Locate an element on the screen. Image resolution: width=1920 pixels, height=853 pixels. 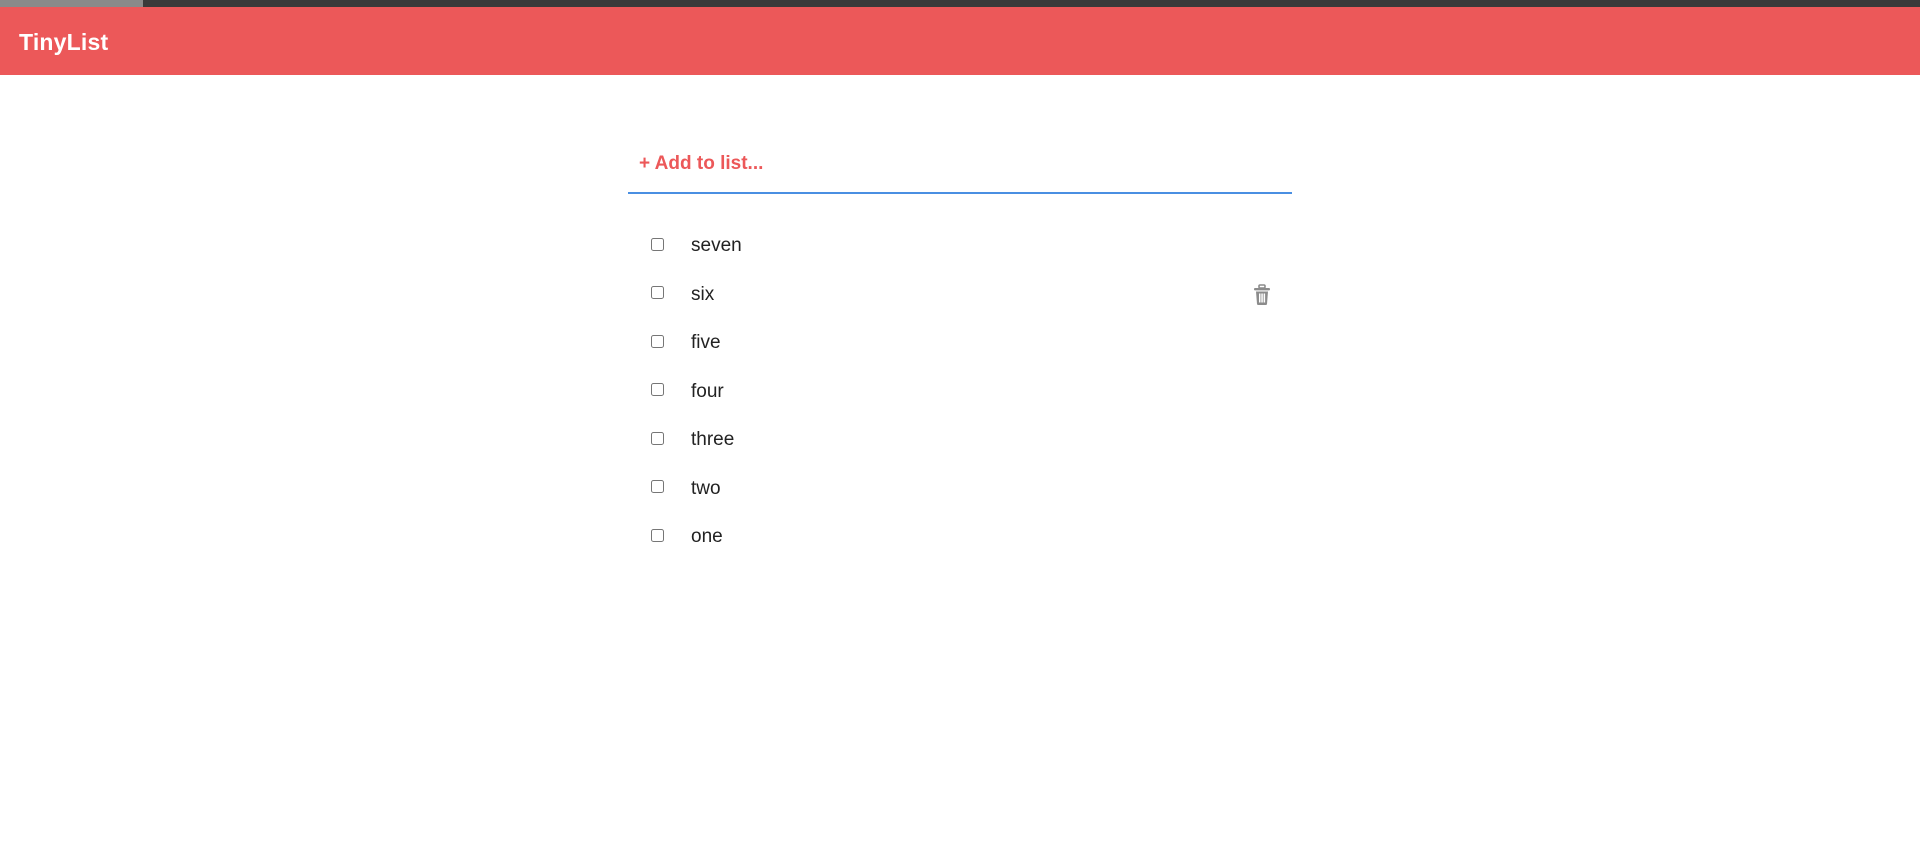
window-tab-indicator is located at coordinates (71, 3).